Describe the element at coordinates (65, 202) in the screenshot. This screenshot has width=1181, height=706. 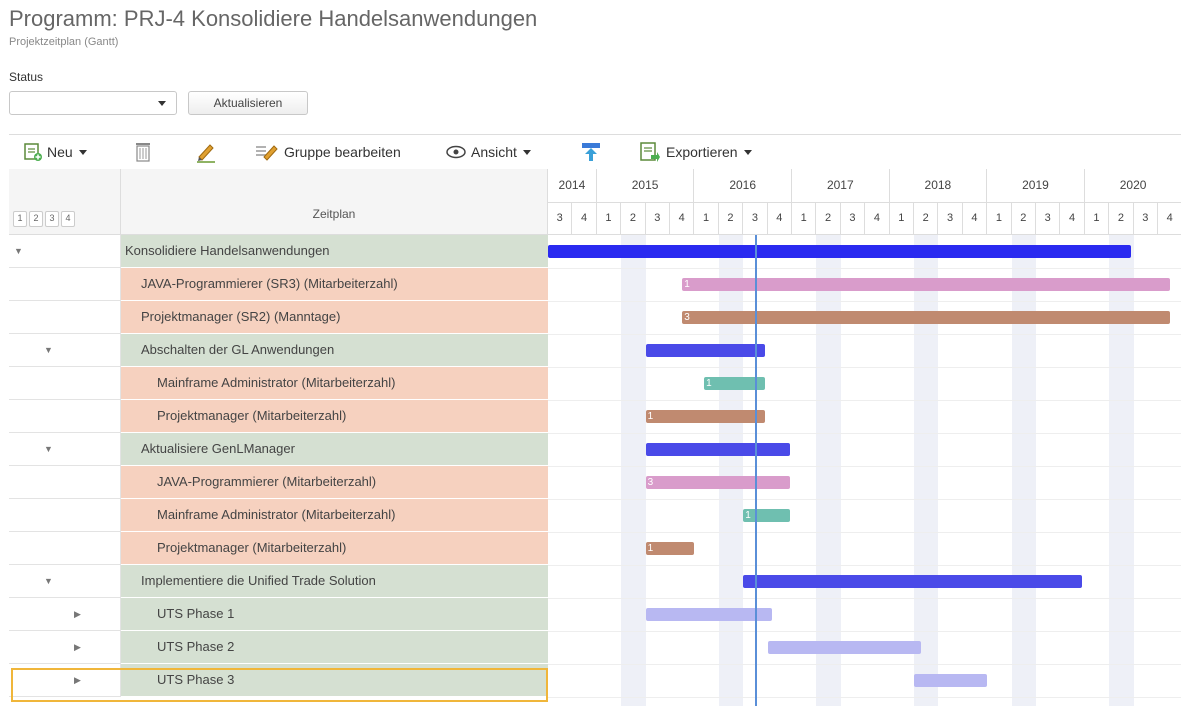
I see `level-header: 1234` at that location.